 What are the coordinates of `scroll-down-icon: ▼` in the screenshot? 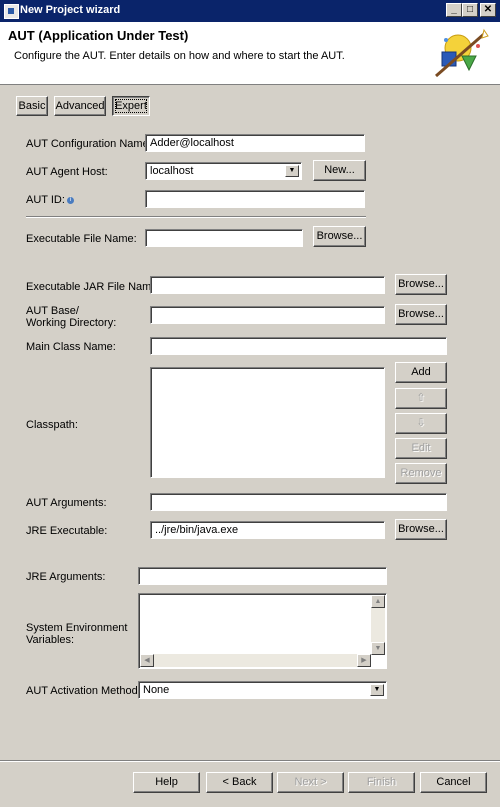 It's located at (378, 648).